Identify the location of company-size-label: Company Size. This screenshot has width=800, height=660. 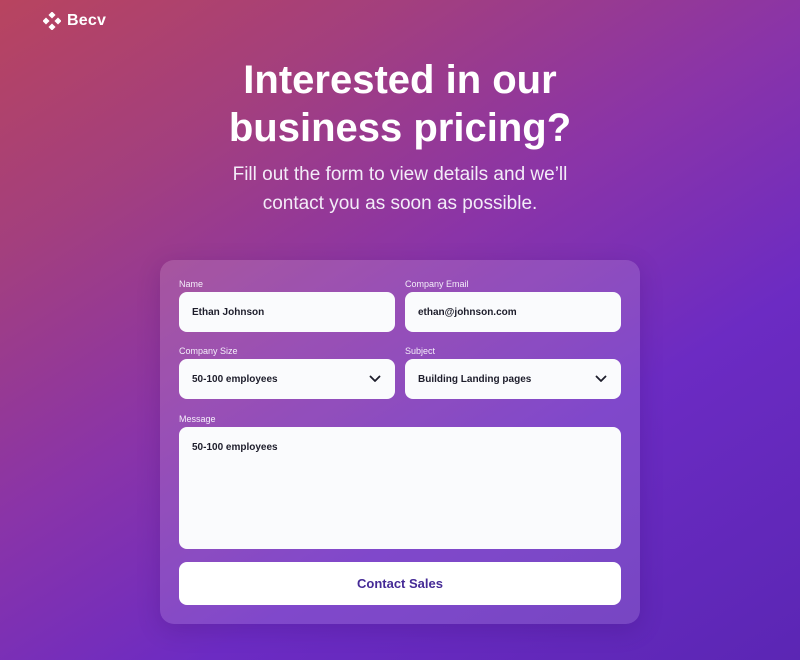
(208, 351).